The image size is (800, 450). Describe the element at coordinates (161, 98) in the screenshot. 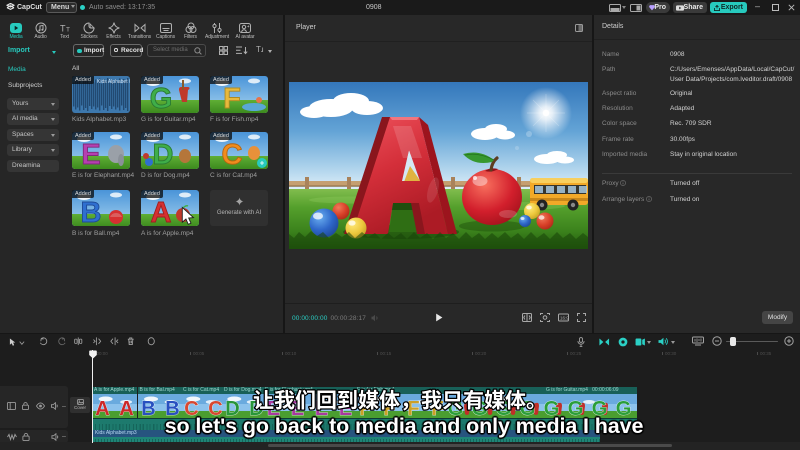

I see `svg-text: G` at that location.